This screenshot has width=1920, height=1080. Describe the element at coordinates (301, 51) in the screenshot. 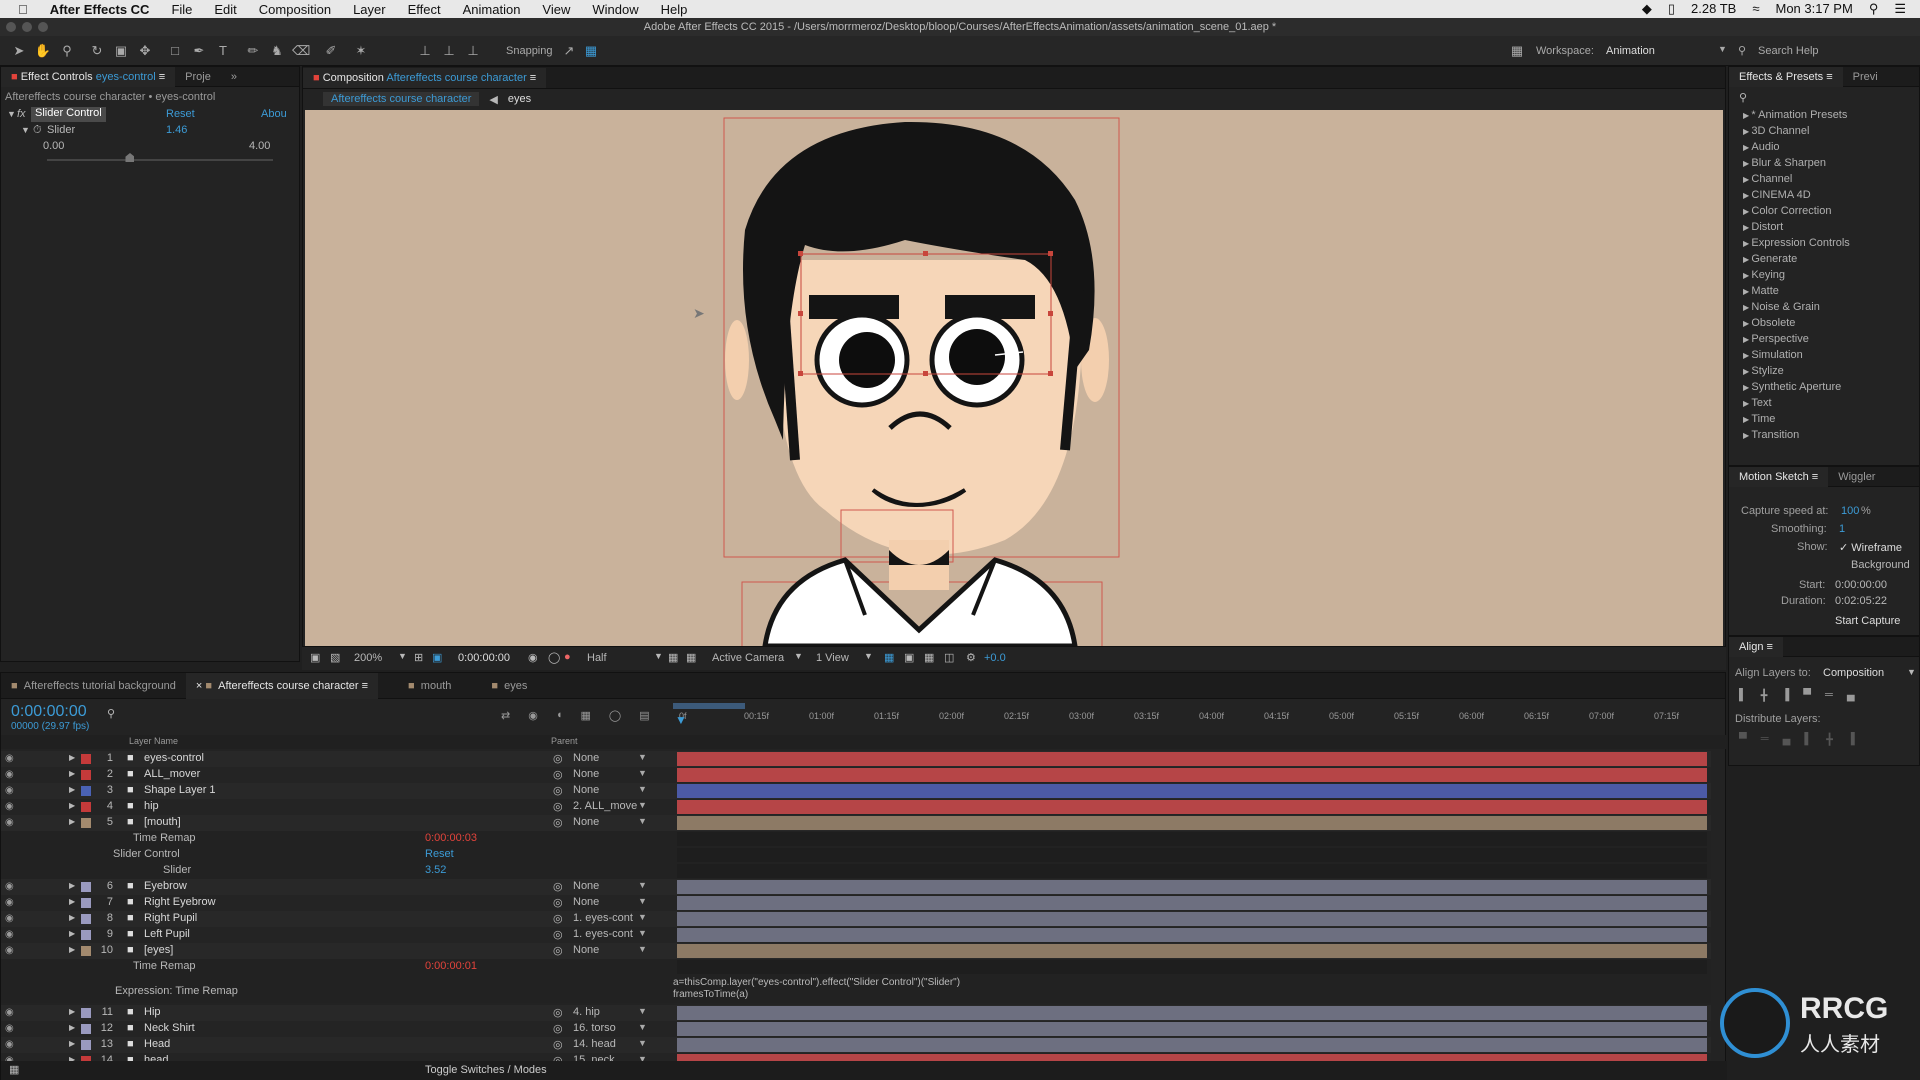

I see `eraser-tool-icon: ⌫` at that location.